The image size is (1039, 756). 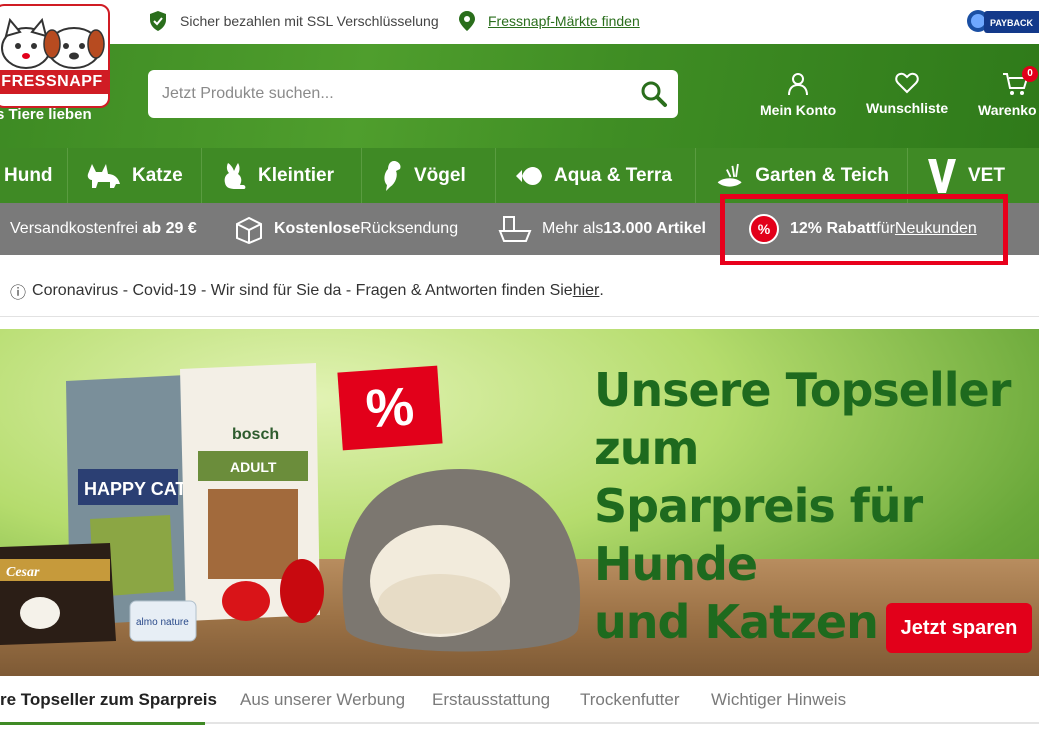 What do you see at coordinates (654, 94) in the screenshot?
I see `search-icon` at bounding box center [654, 94].